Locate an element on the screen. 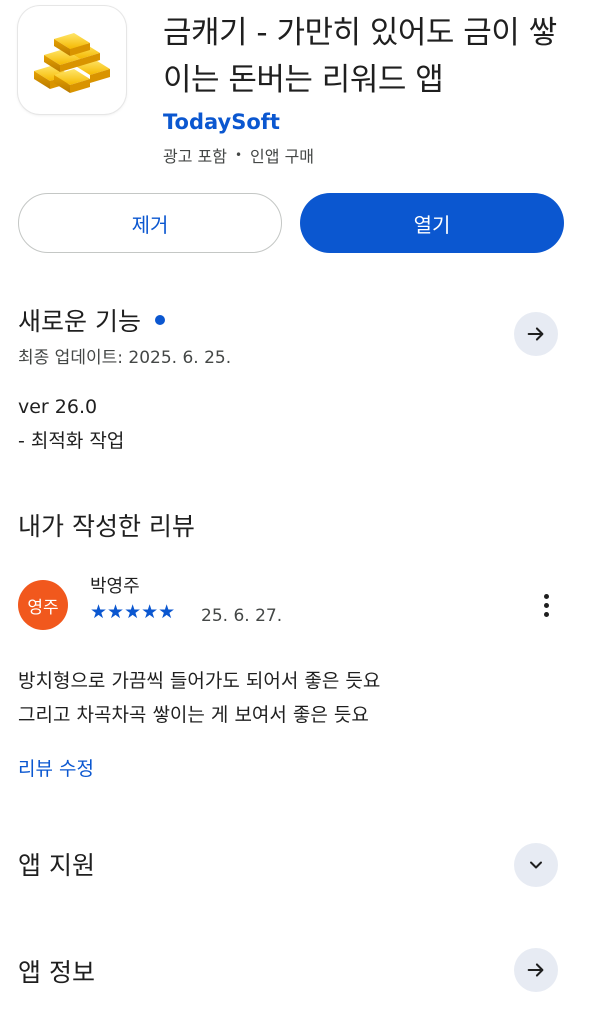 The width and height of the screenshot is (600, 1018). release-notes: - 최적화 작업 is located at coordinates (71, 441).